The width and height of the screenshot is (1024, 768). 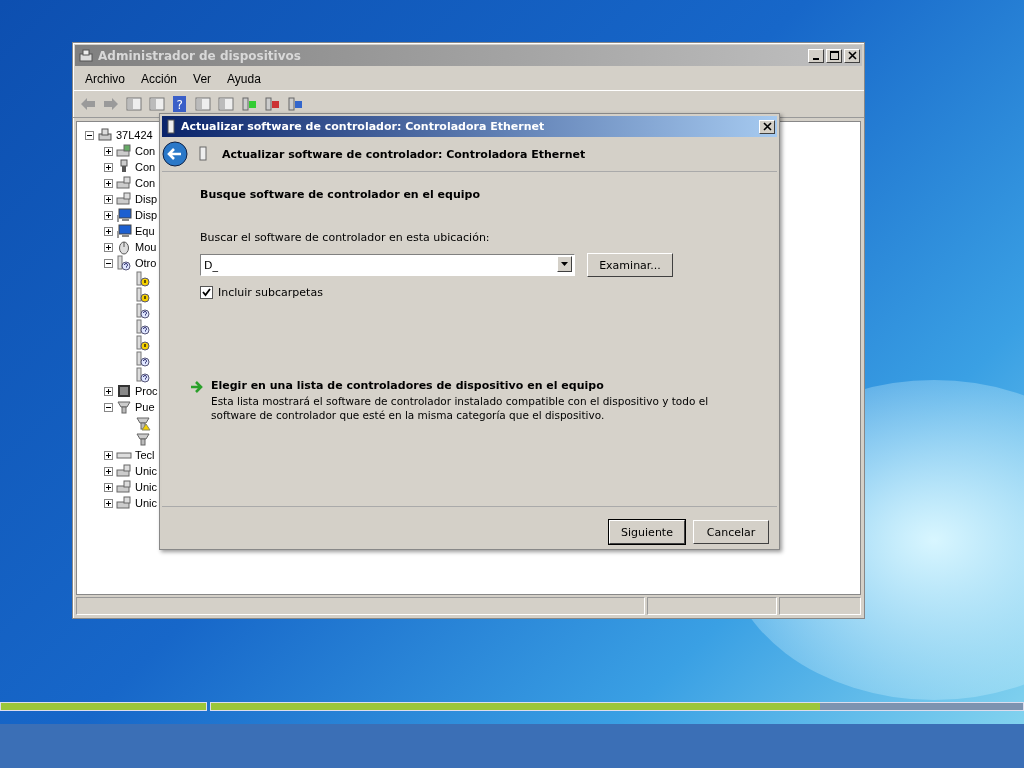 I want to click on drive-controller-icon, so click(x=124, y=183).